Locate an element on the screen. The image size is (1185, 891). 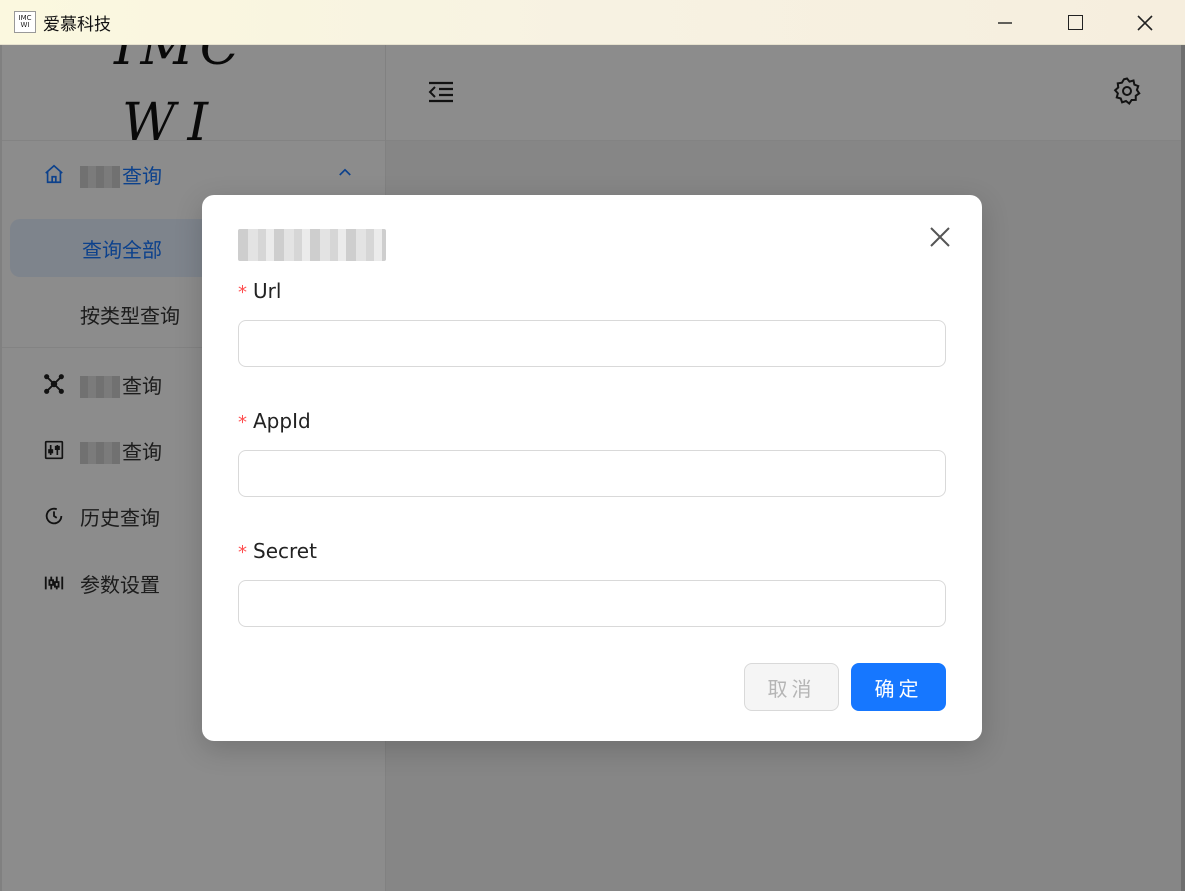
title-bar: IMC WI 爱慕科技 is located at coordinates (592, 22).